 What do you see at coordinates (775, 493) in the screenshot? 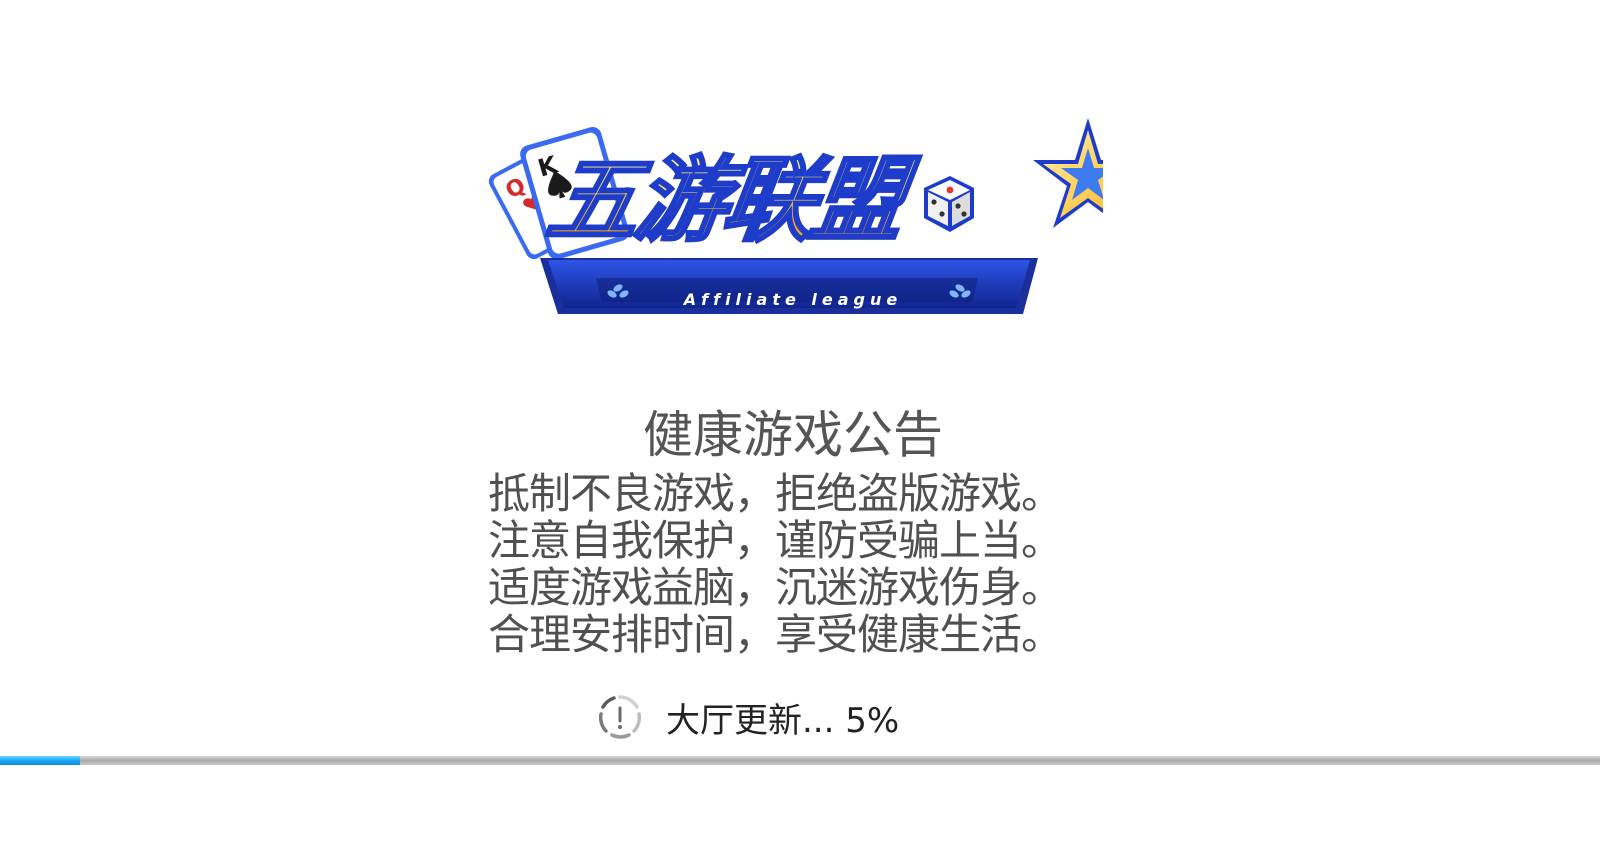
I see `notice-line: 抵制不良游戏，拒绝盗版游戏。` at bounding box center [775, 493].